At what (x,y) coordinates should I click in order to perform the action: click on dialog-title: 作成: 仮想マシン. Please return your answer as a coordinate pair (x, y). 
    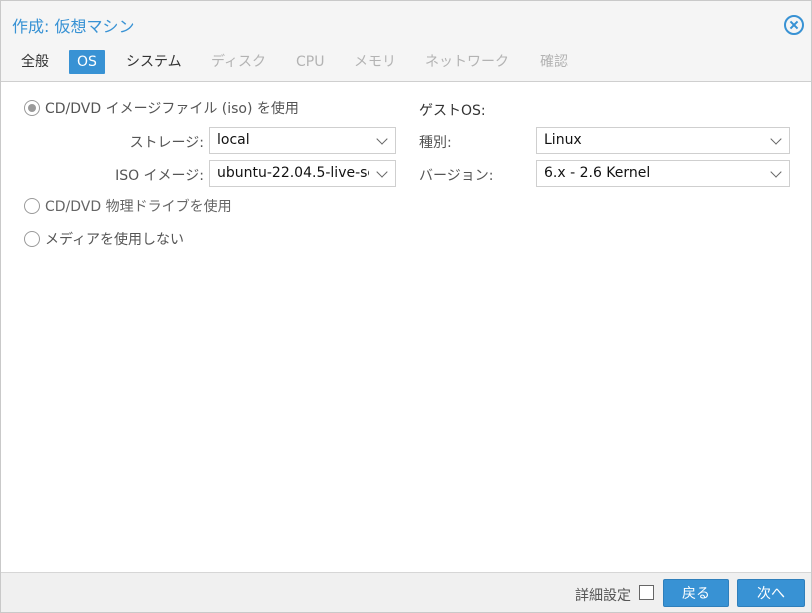
    Looking at the image, I should click on (73, 26).